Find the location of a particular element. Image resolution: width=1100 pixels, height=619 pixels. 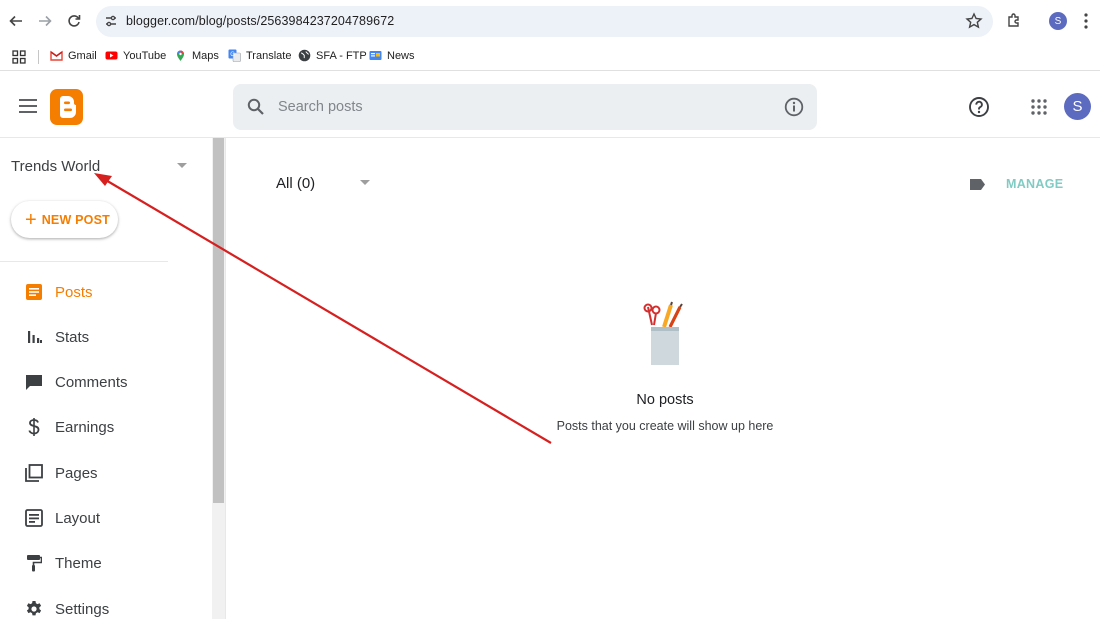

posts-icon is located at coordinates (34, 292).